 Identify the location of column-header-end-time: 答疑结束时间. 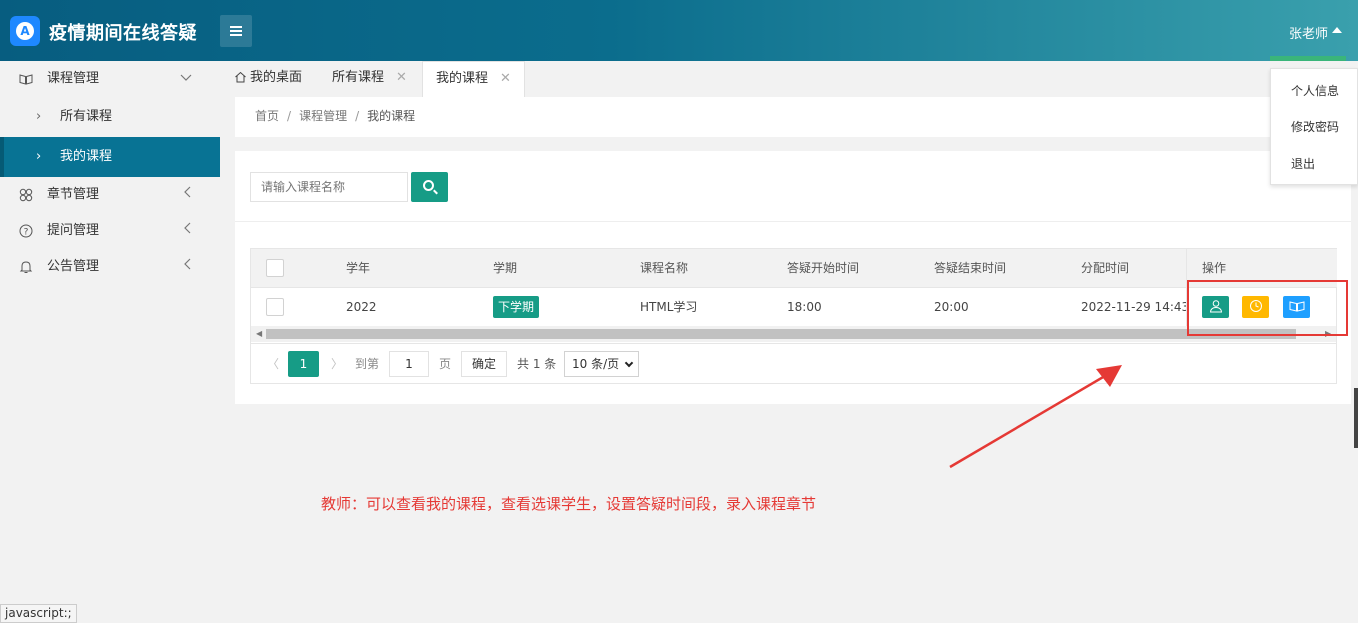
(970, 268).